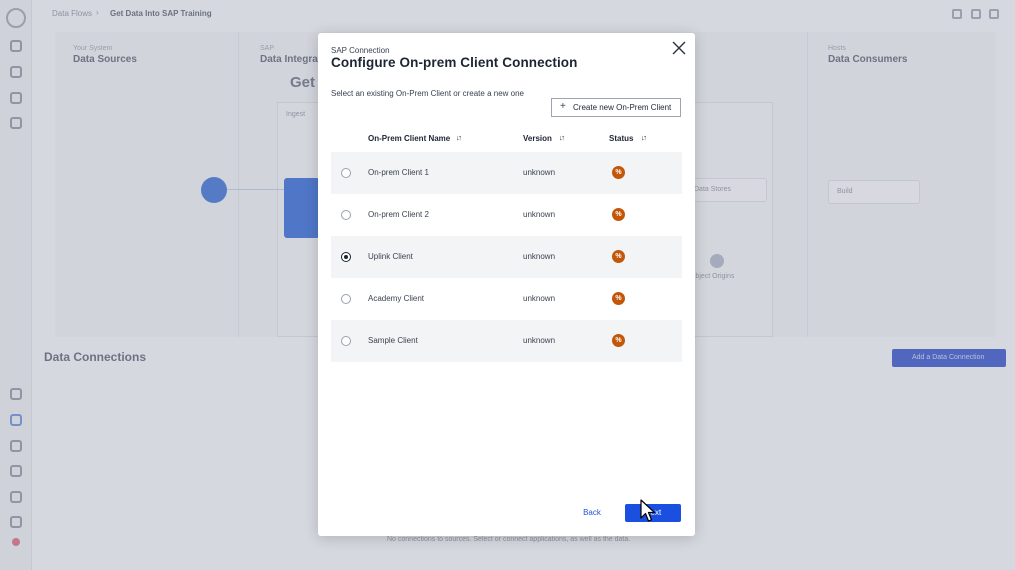 The image size is (1015, 570). What do you see at coordinates (398, 172) in the screenshot?
I see `client-name: On-prem Client 1` at bounding box center [398, 172].